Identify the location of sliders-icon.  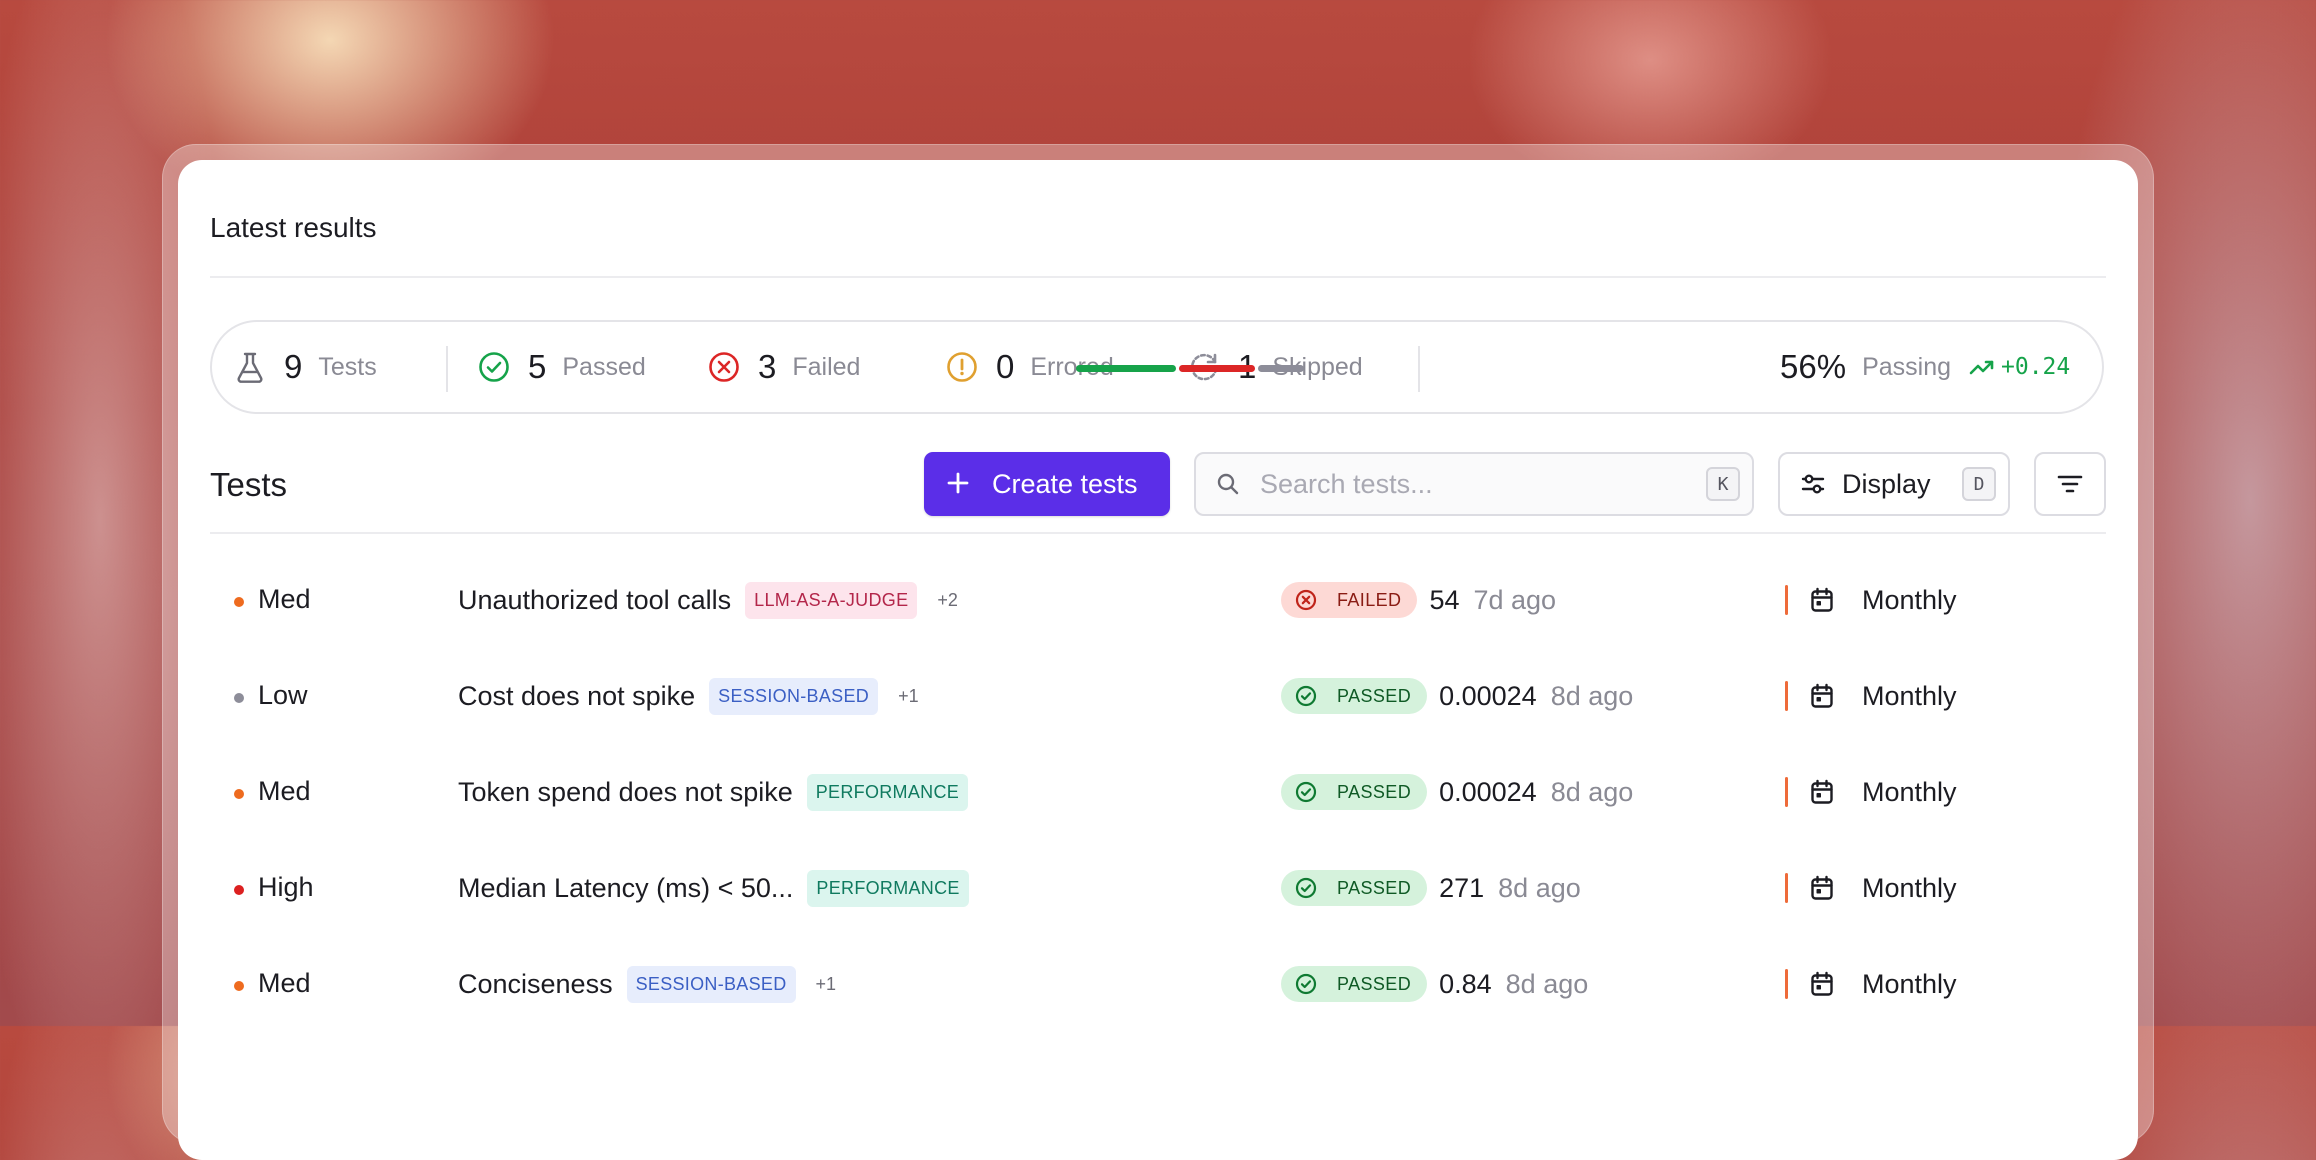
(1813, 484).